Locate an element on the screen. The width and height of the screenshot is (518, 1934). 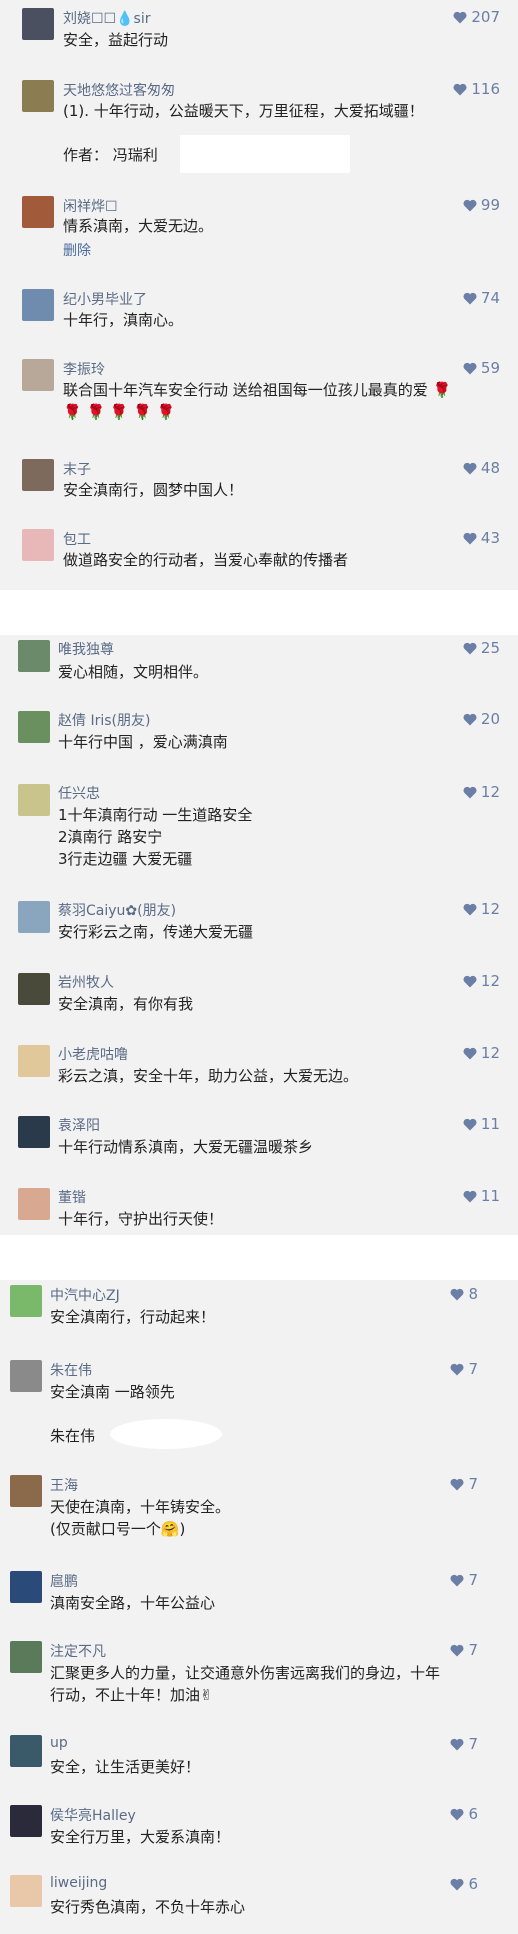
redacted-area is located at coordinates (166, 1434).